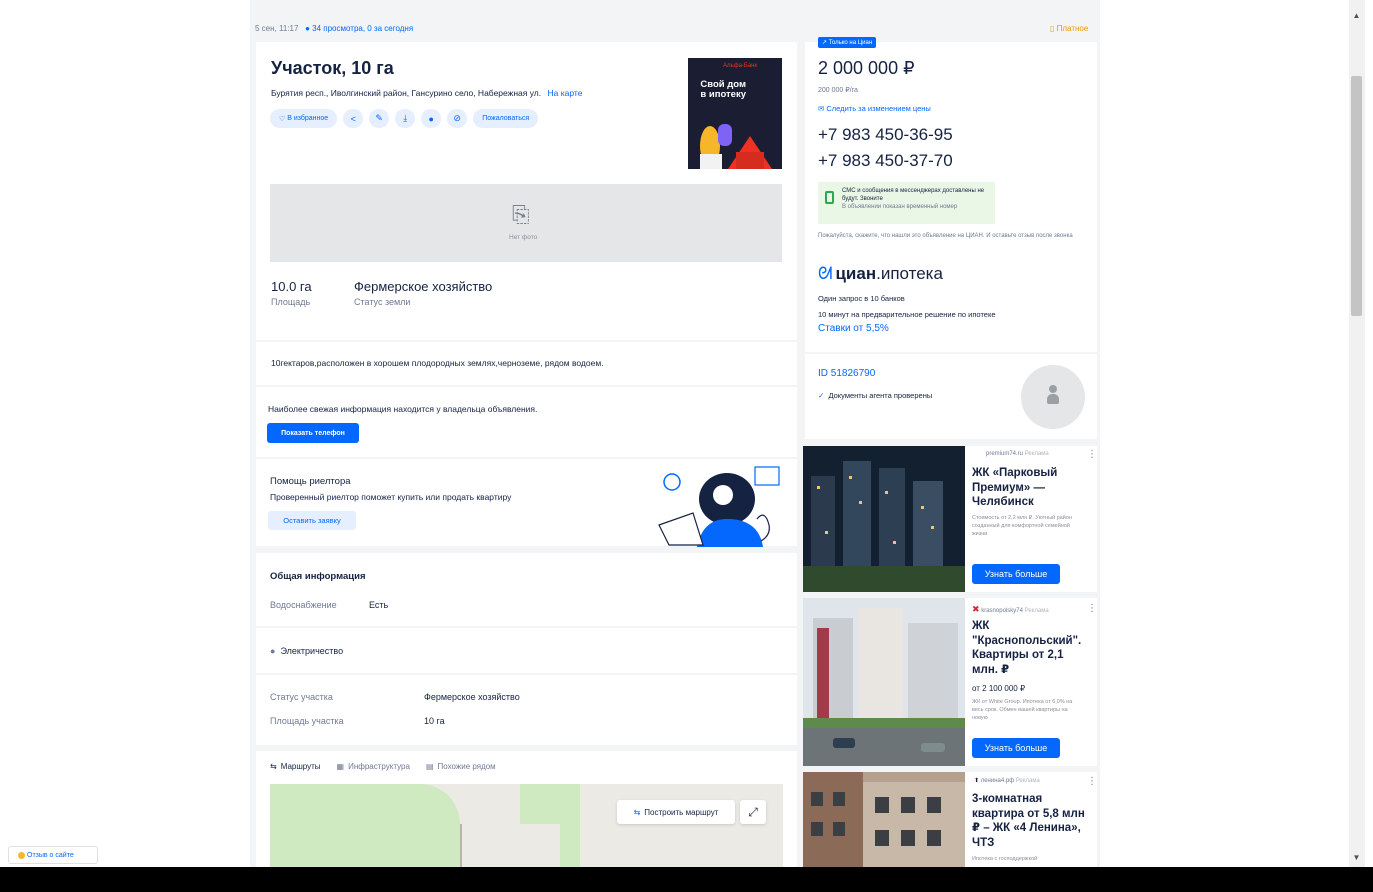  I want to click on mail-icon: ✉, so click(821, 108).